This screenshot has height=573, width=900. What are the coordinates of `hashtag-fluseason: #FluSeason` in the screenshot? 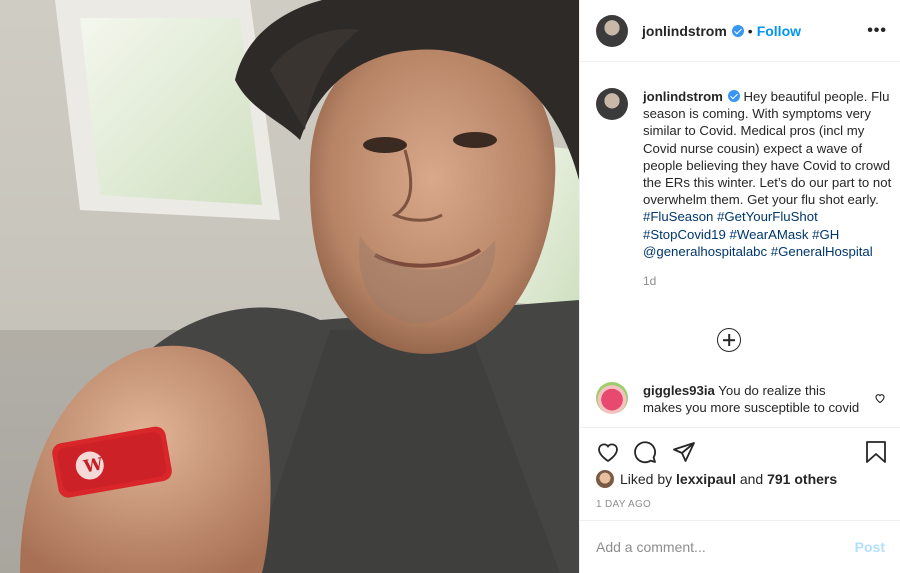 It's located at (678, 216).